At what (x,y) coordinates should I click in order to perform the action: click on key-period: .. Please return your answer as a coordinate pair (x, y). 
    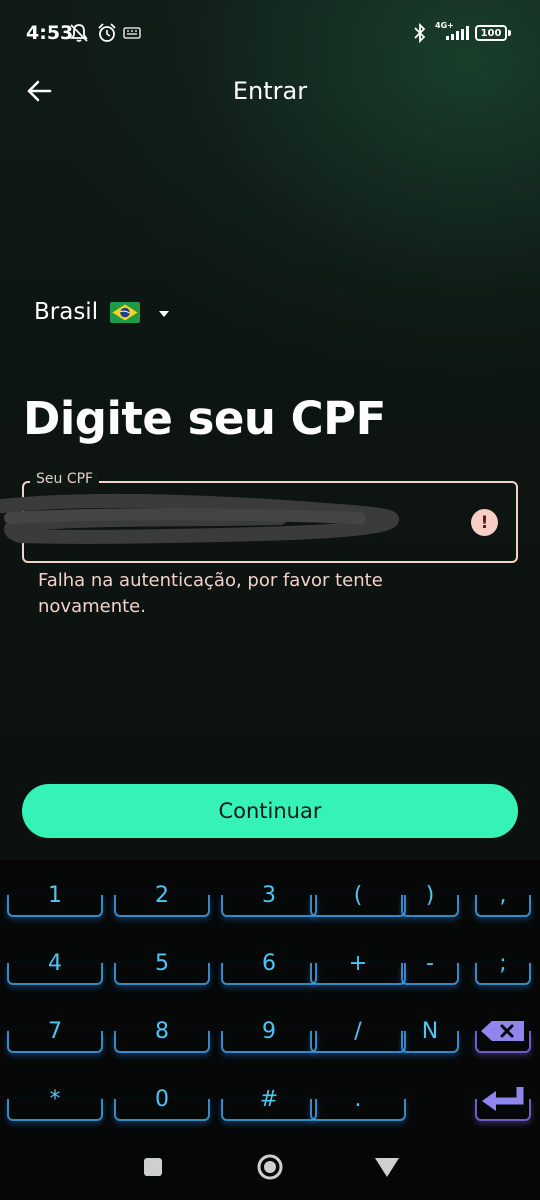
    Looking at the image, I should click on (358, 1099).